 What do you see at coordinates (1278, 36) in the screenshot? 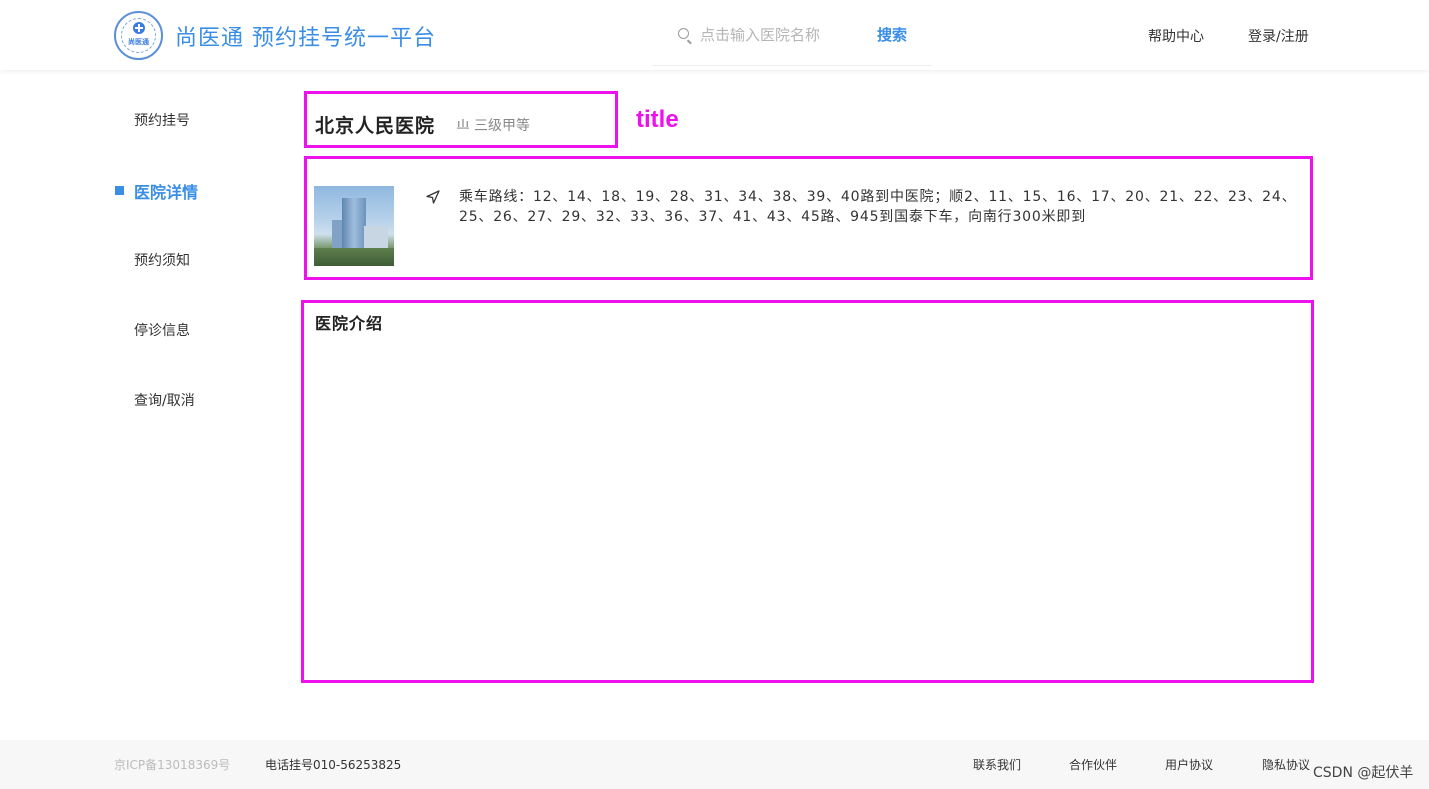
I see `login-register-link: 登录/注册` at bounding box center [1278, 36].